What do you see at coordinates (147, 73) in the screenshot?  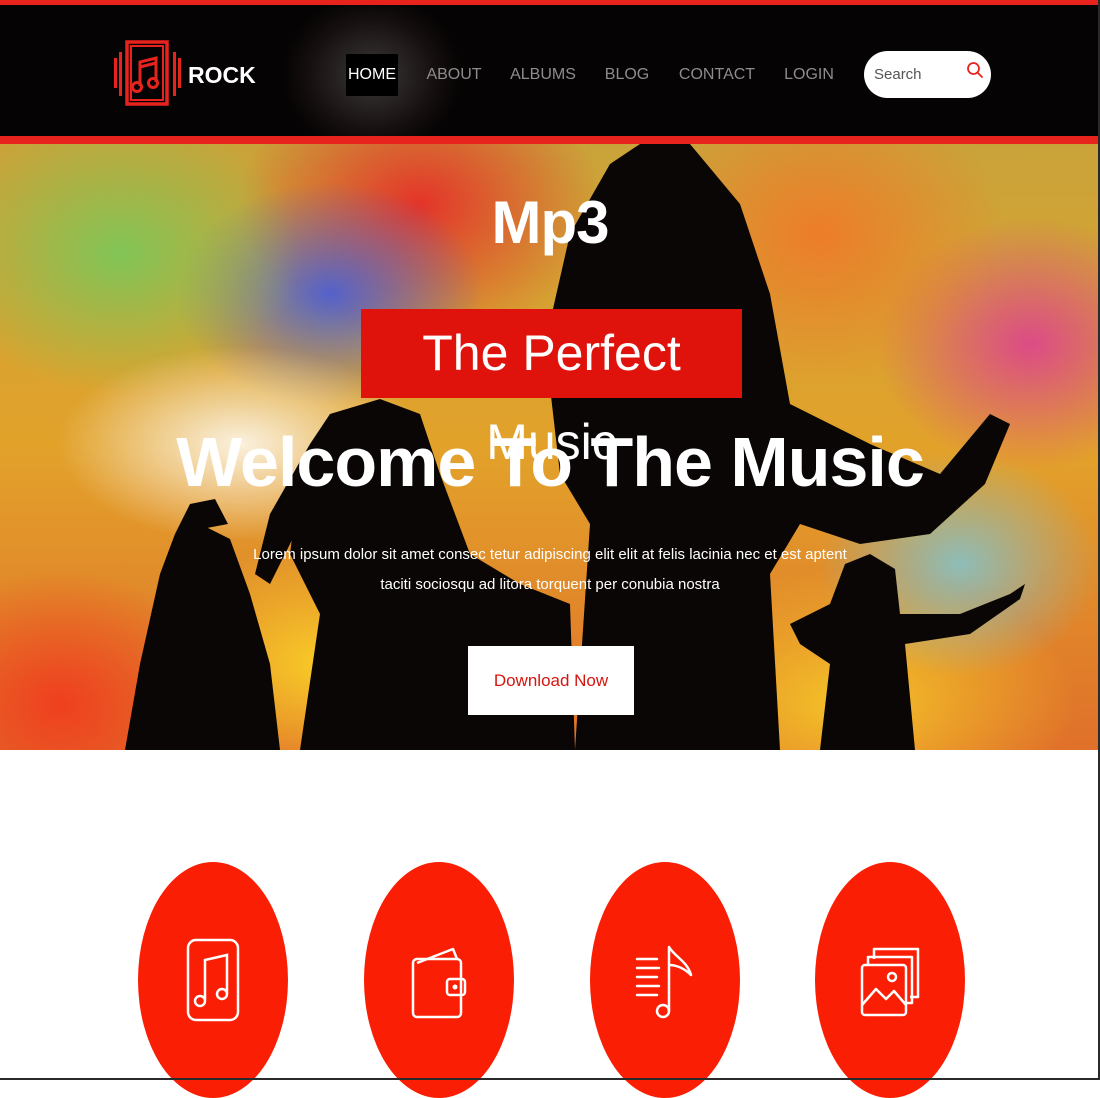 I see `music-note-icon` at bounding box center [147, 73].